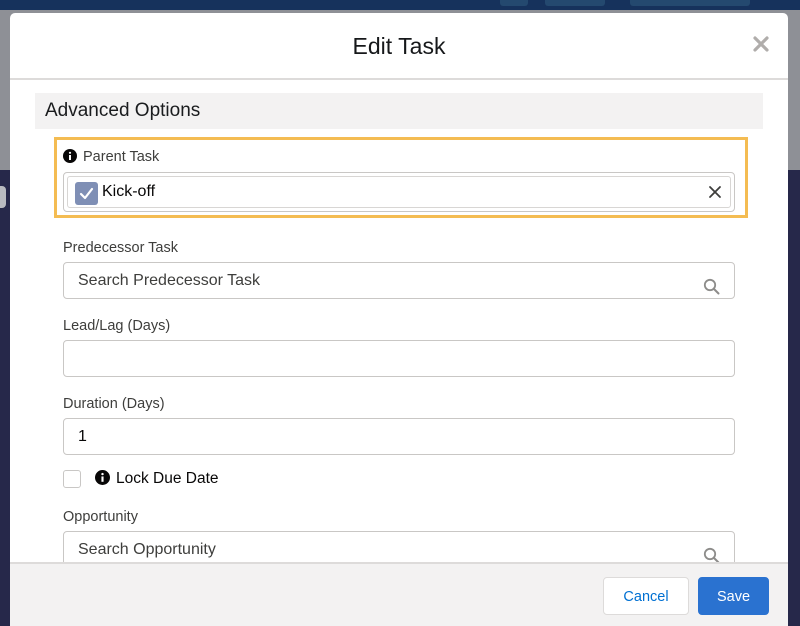 This screenshot has height=626, width=800. I want to click on lead-lag-input, so click(399, 358).